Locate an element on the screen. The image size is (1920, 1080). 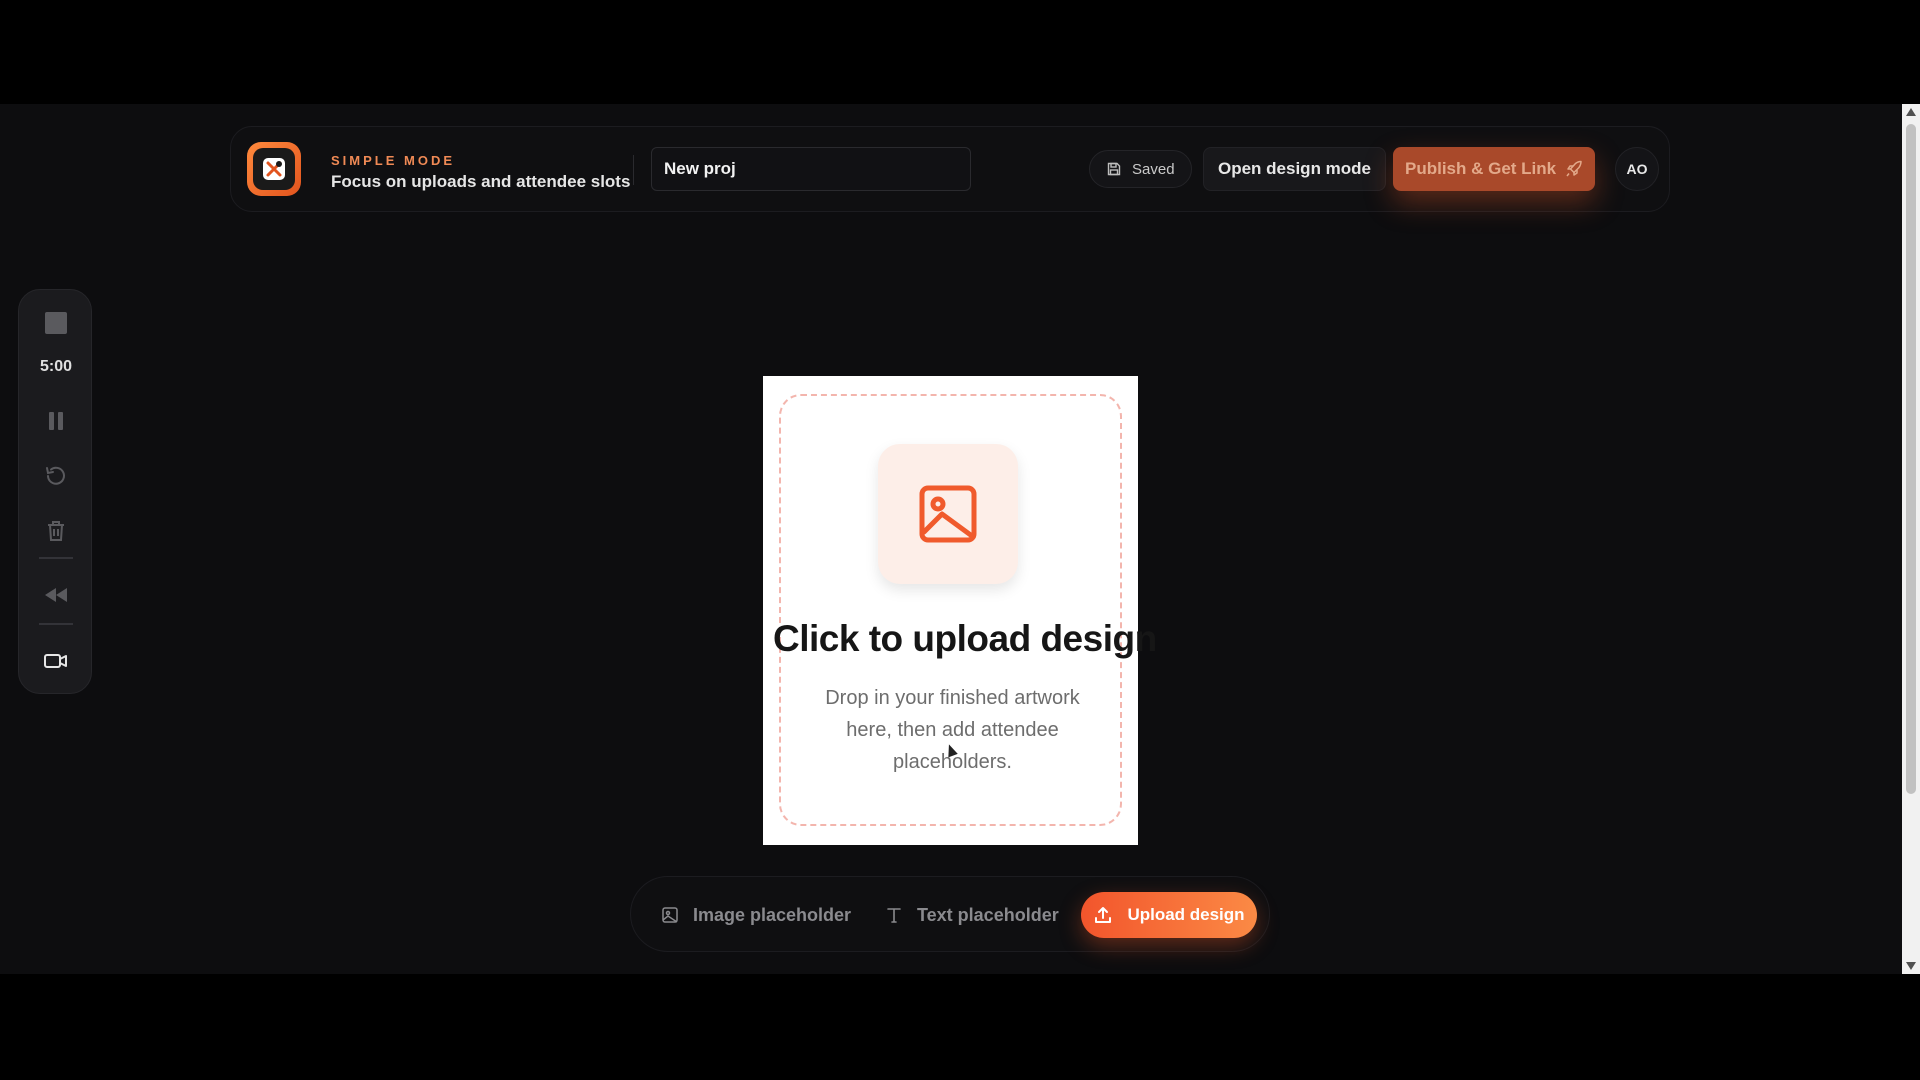
page-scrollbar is located at coordinates (1911, 539).